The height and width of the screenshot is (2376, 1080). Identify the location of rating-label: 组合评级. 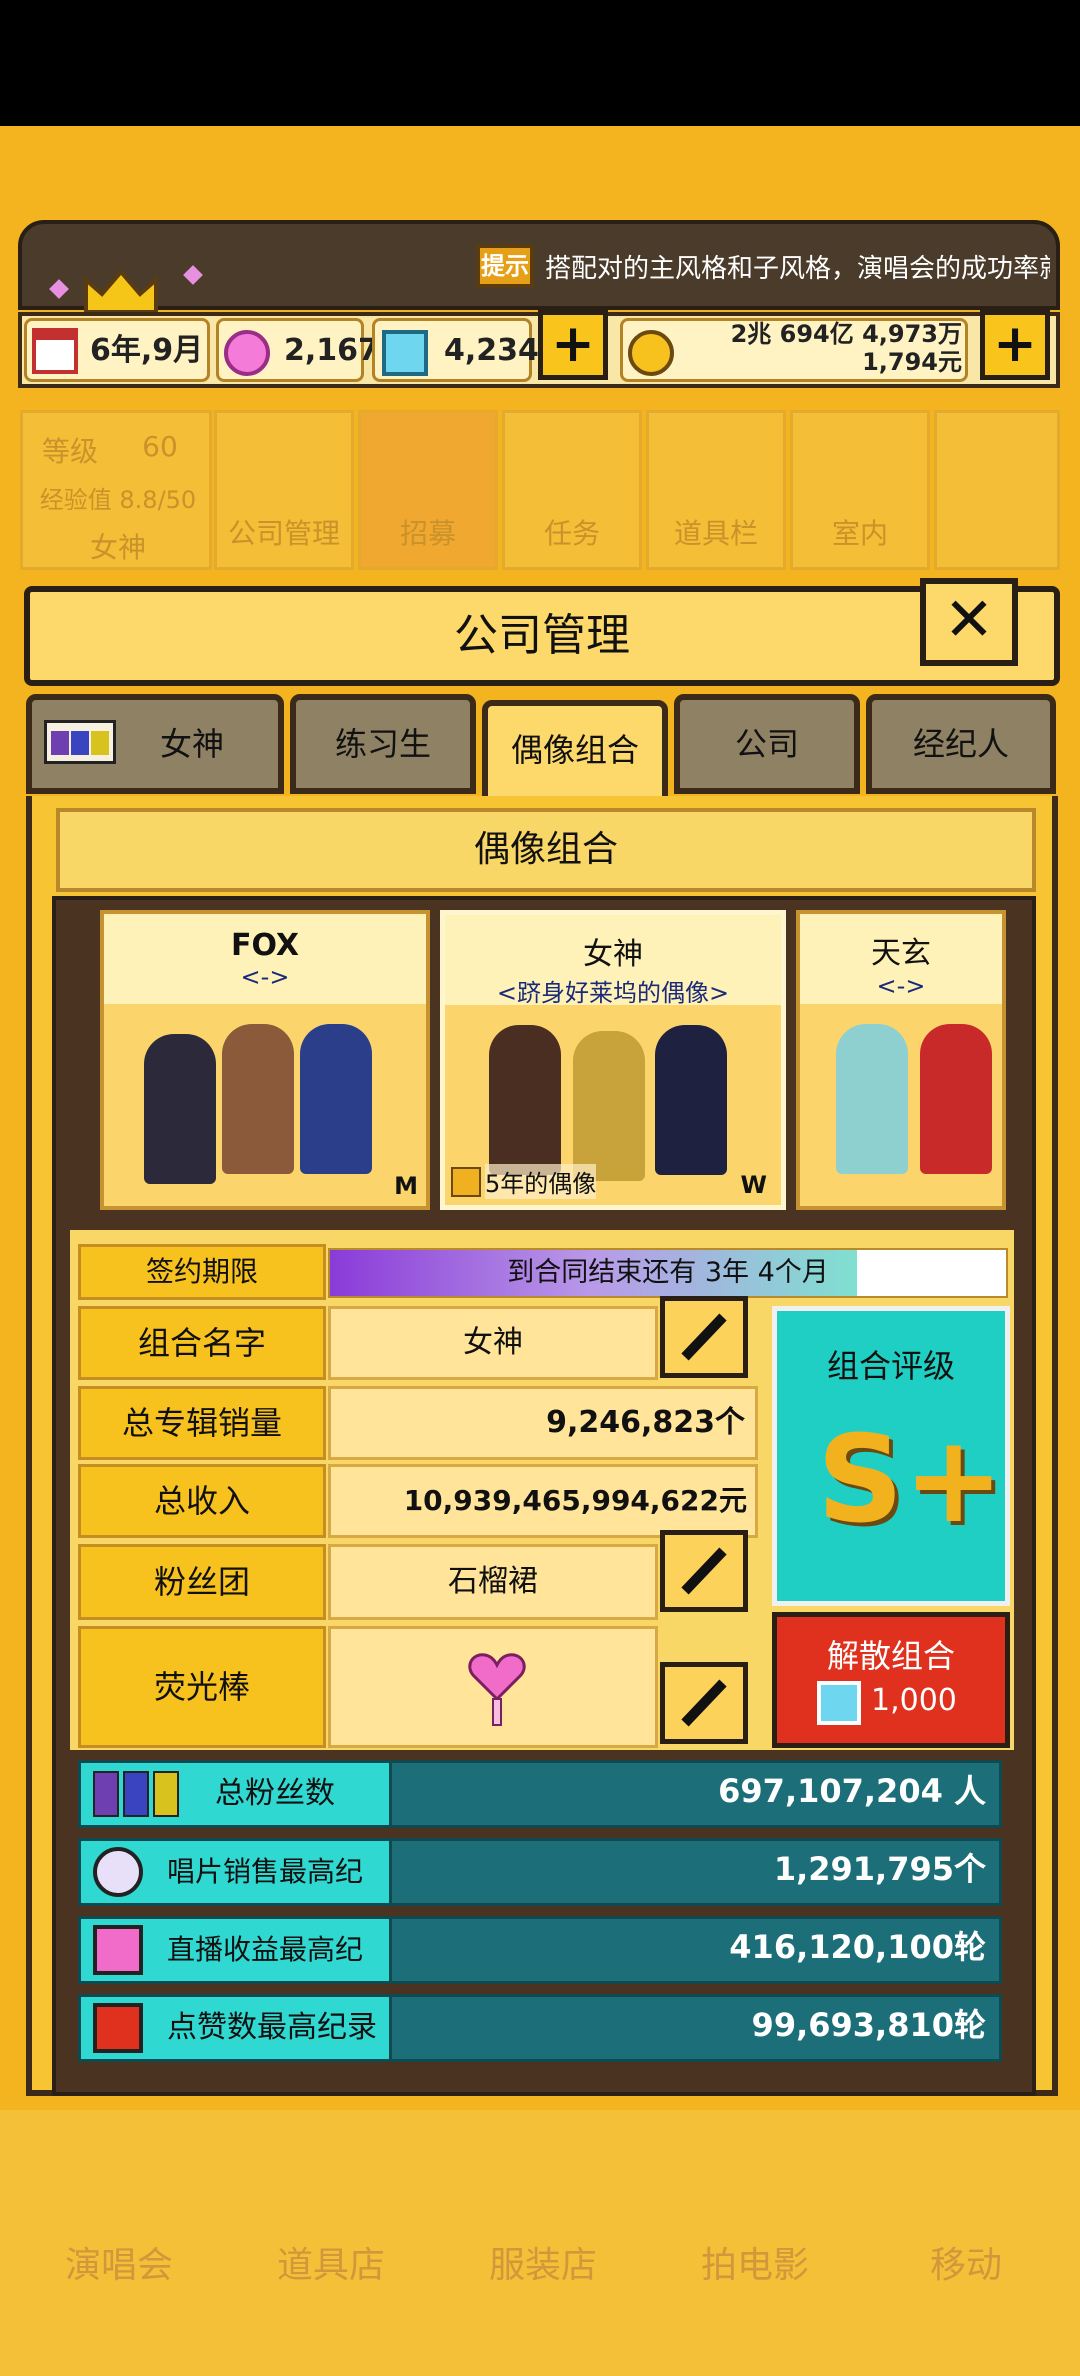
(890, 1366).